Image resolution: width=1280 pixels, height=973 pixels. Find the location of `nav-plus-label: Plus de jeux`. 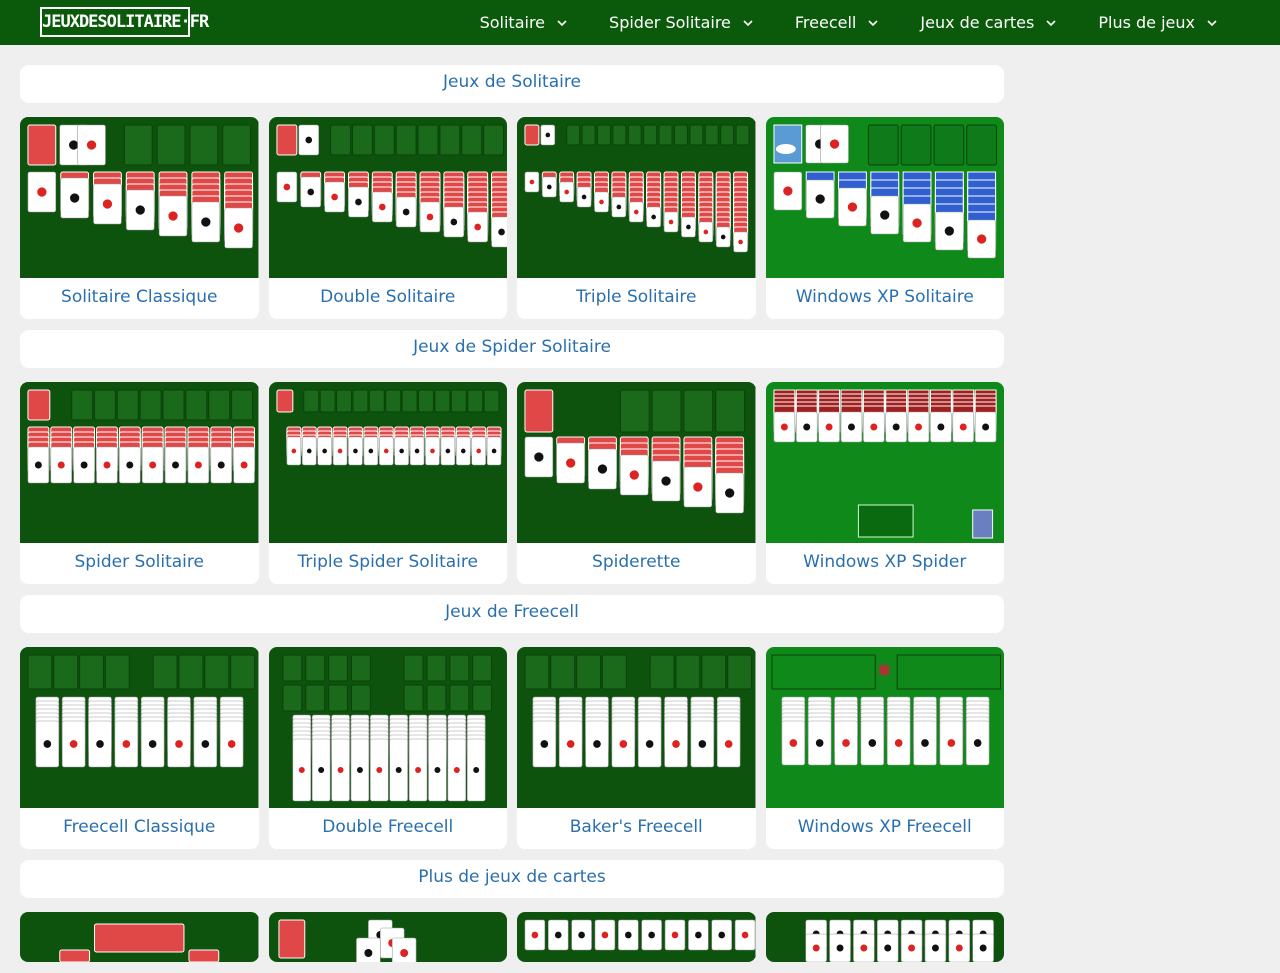

nav-plus-label: Plus de jeux is located at coordinates (1146, 22).